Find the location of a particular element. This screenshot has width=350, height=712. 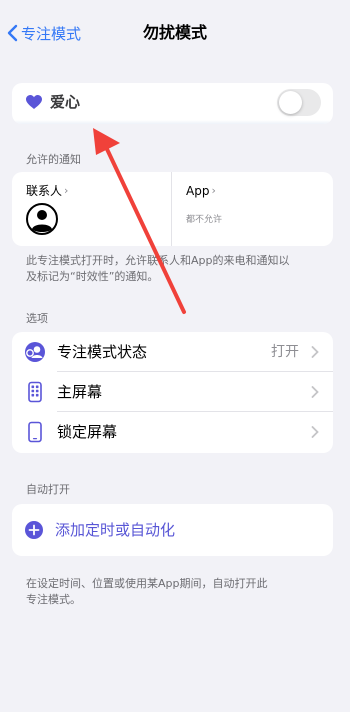

app-label: App is located at coordinates (198, 191).